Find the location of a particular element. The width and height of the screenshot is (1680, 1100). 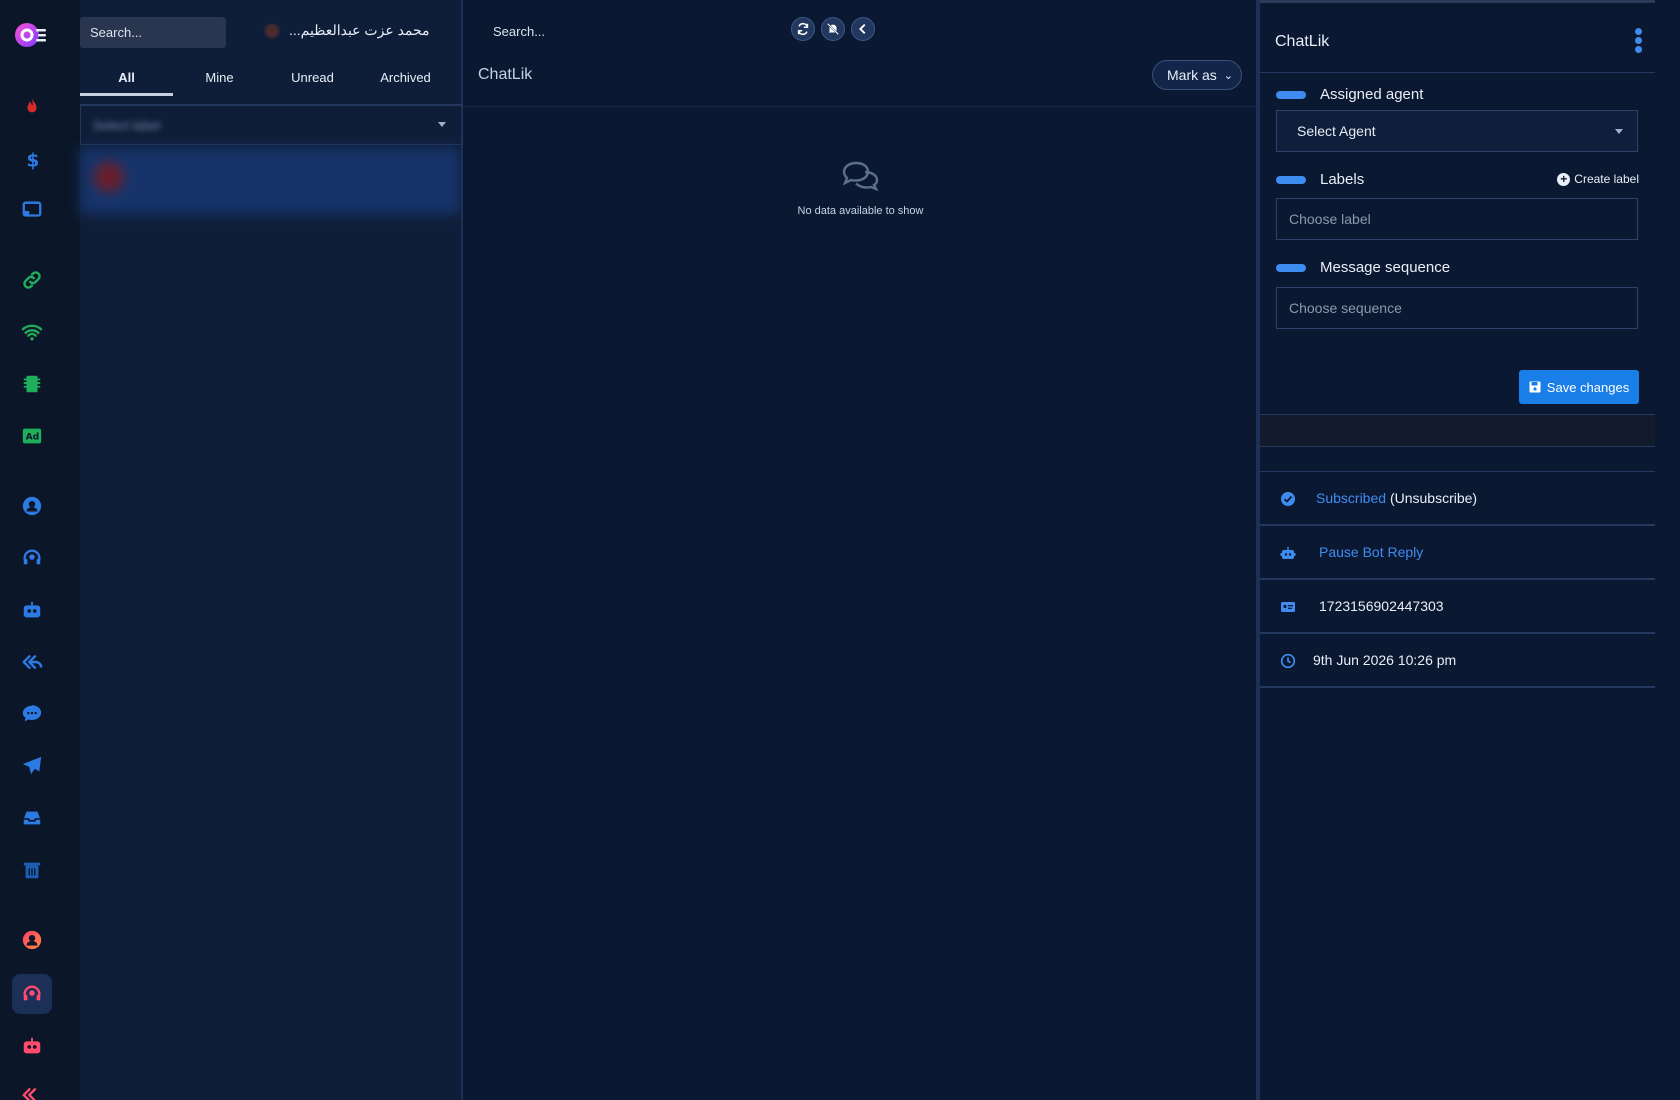

details-header: ChatLik is located at coordinates (1458, 36).